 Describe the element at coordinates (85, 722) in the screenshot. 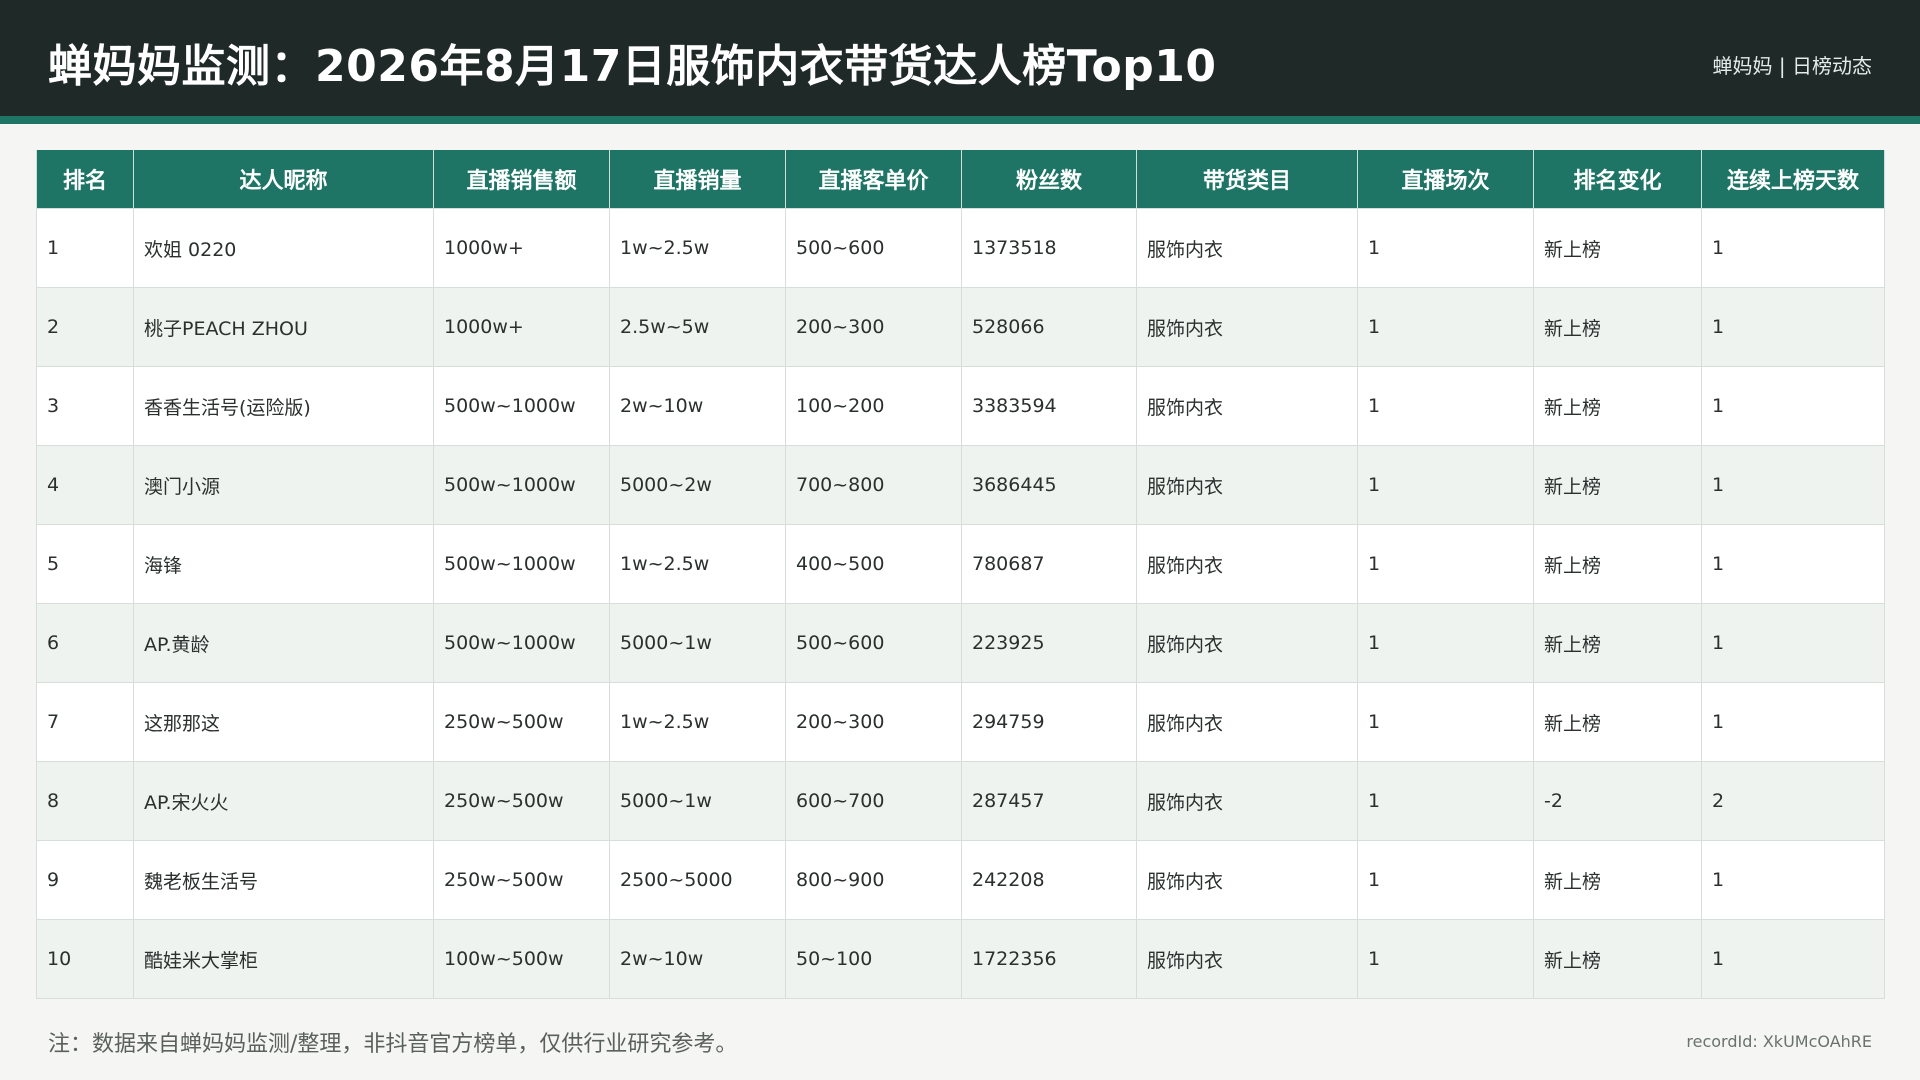

I see `cell-rank: 7` at that location.